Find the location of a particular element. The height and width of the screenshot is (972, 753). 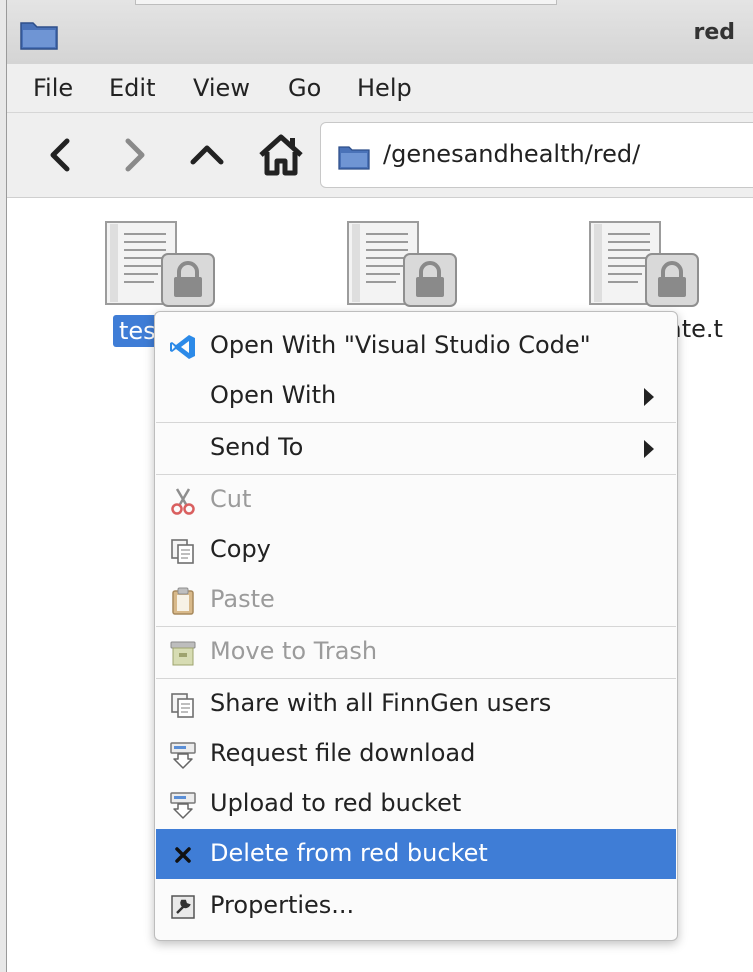

menu-item-label: Send To is located at coordinates (257, 447).